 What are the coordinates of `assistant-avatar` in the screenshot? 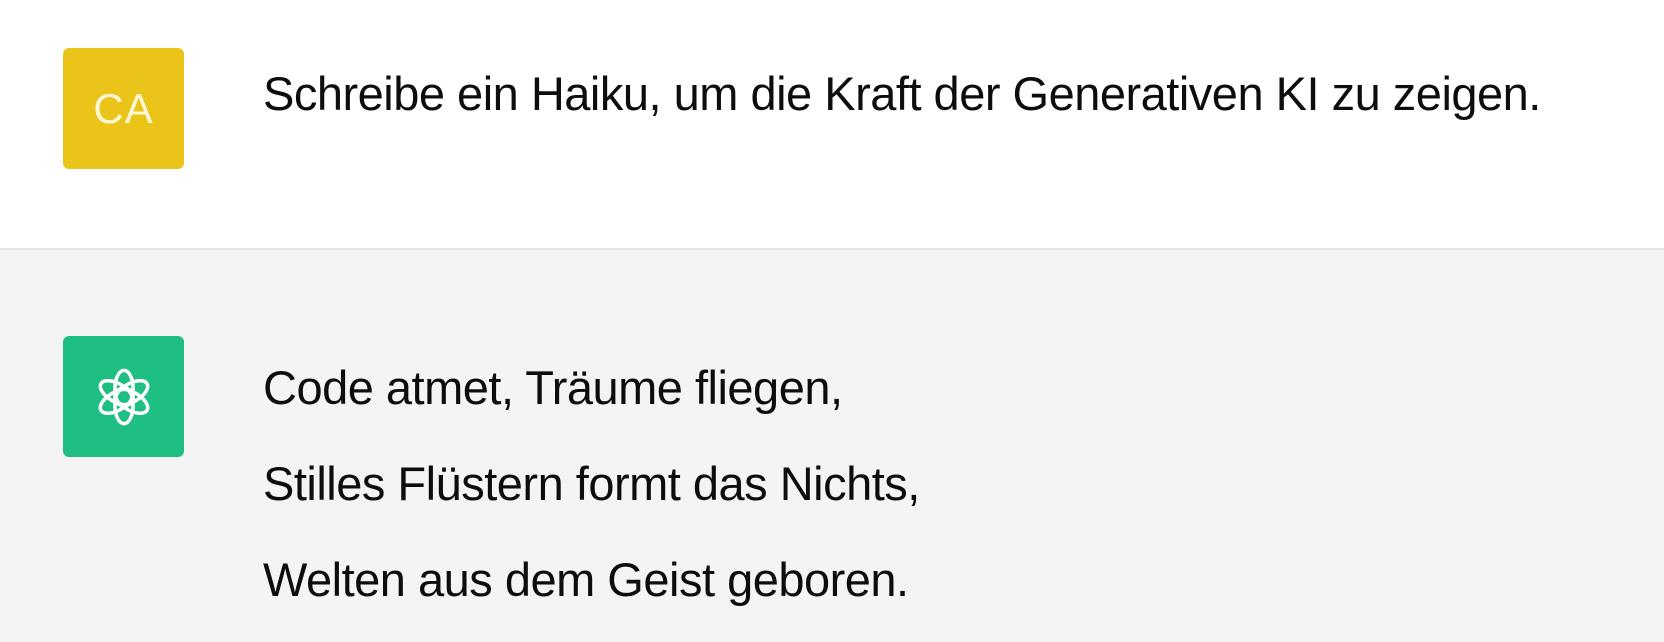 It's located at (123, 396).